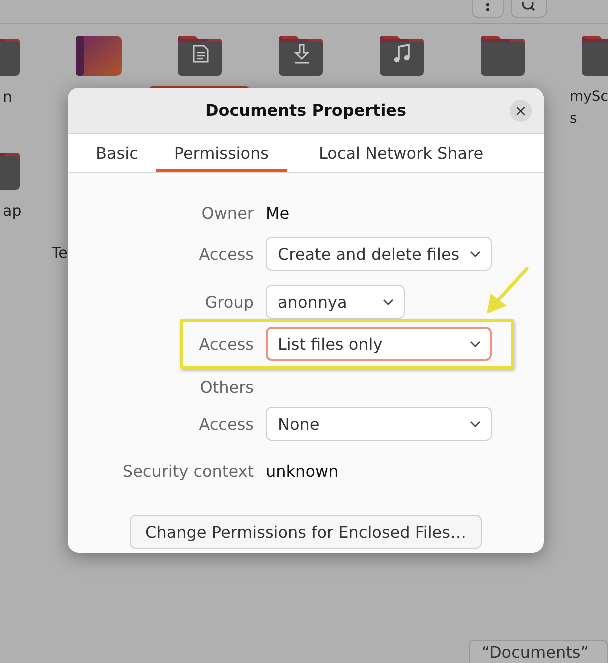 The height and width of the screenshot is (663, 608). Describe the element at coordinates (8, 97) in the screenshot. I see `file-label: n` at that location.